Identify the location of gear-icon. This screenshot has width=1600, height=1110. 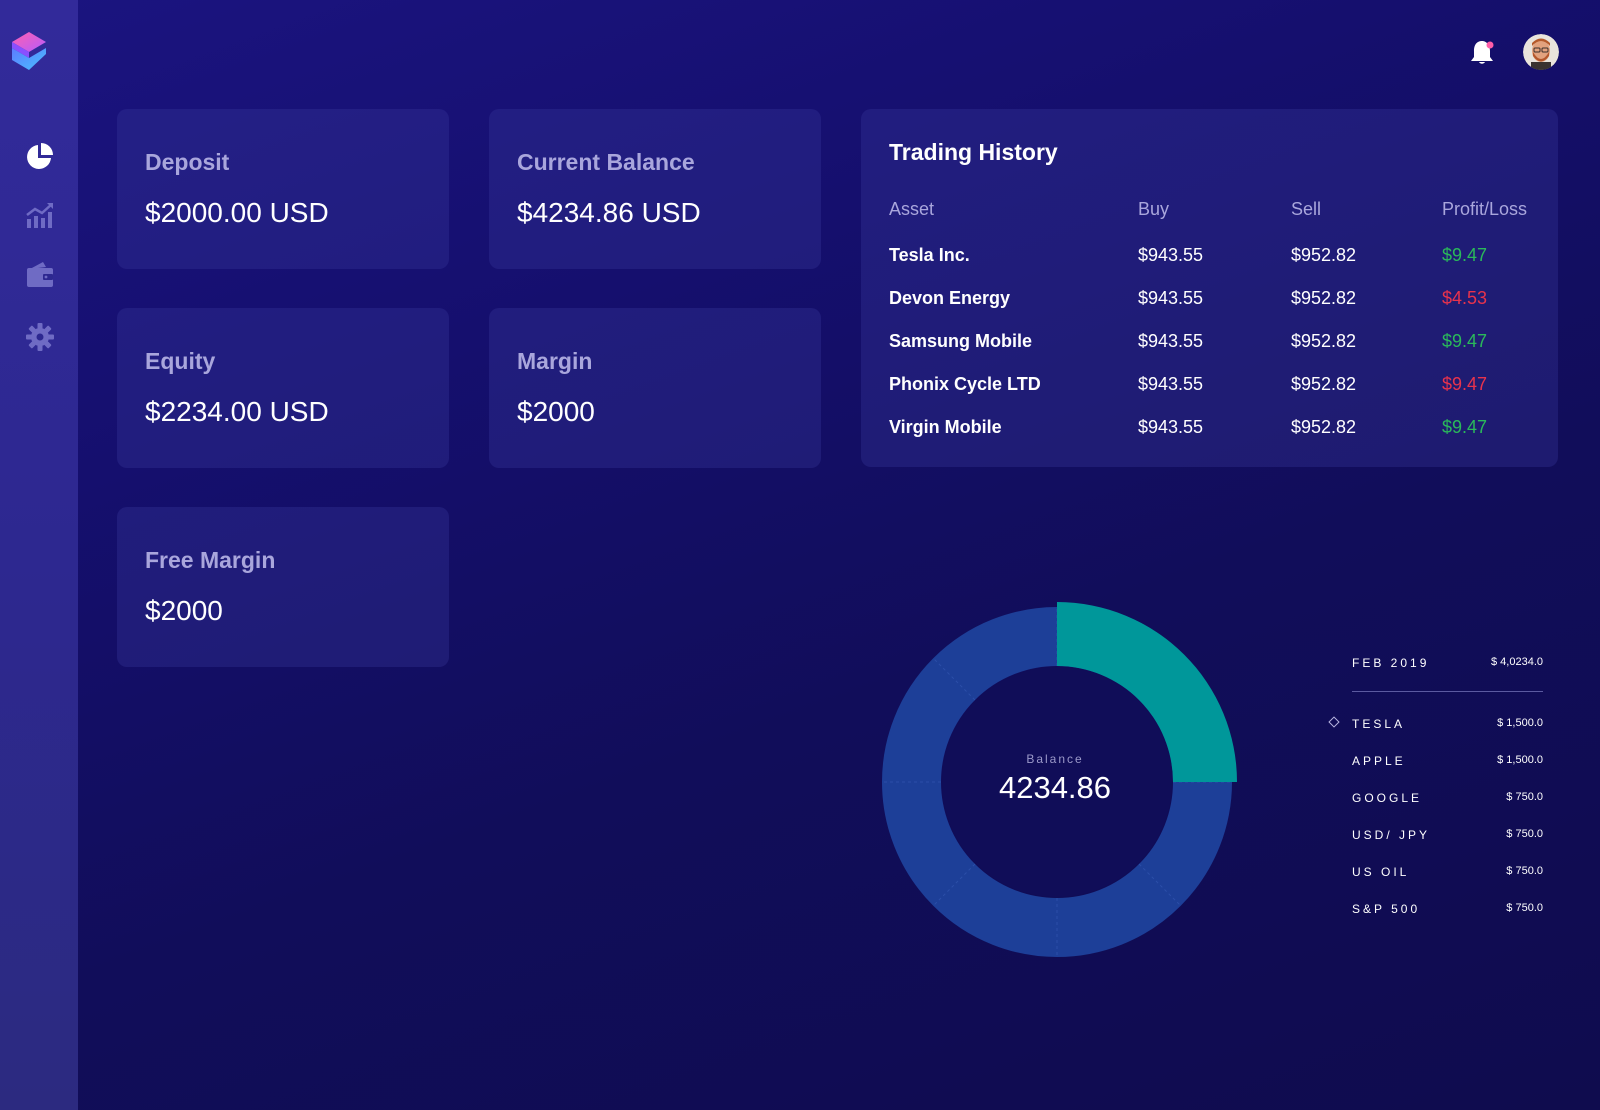
(40, 337).